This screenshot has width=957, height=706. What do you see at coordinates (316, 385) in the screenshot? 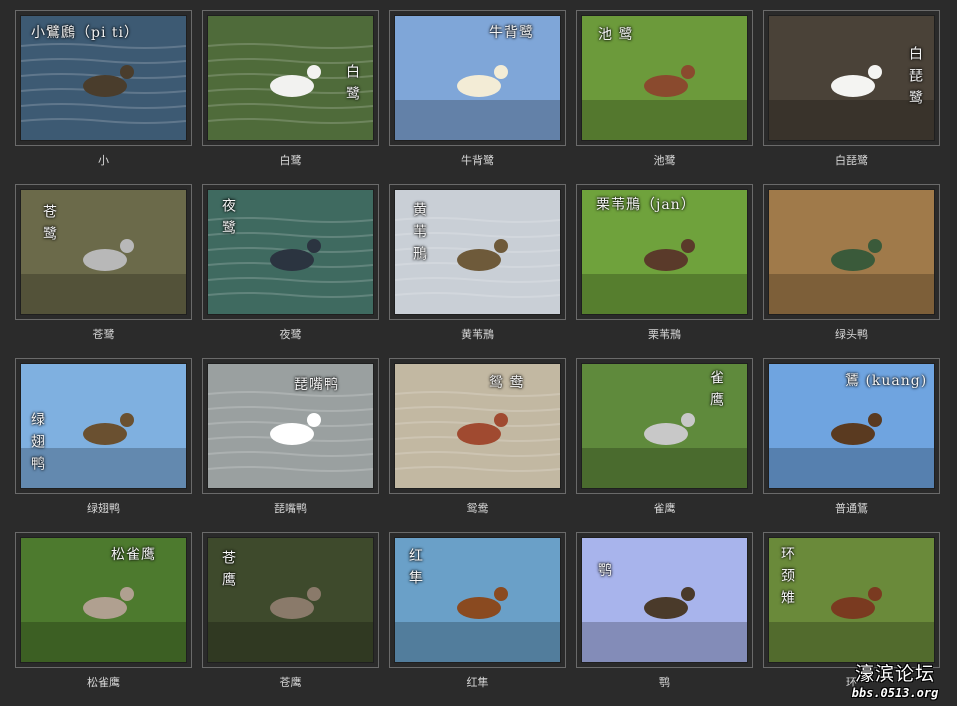
I see `photo-overlay-label: 琵嘴鸭` at bounding box center [316, 385].